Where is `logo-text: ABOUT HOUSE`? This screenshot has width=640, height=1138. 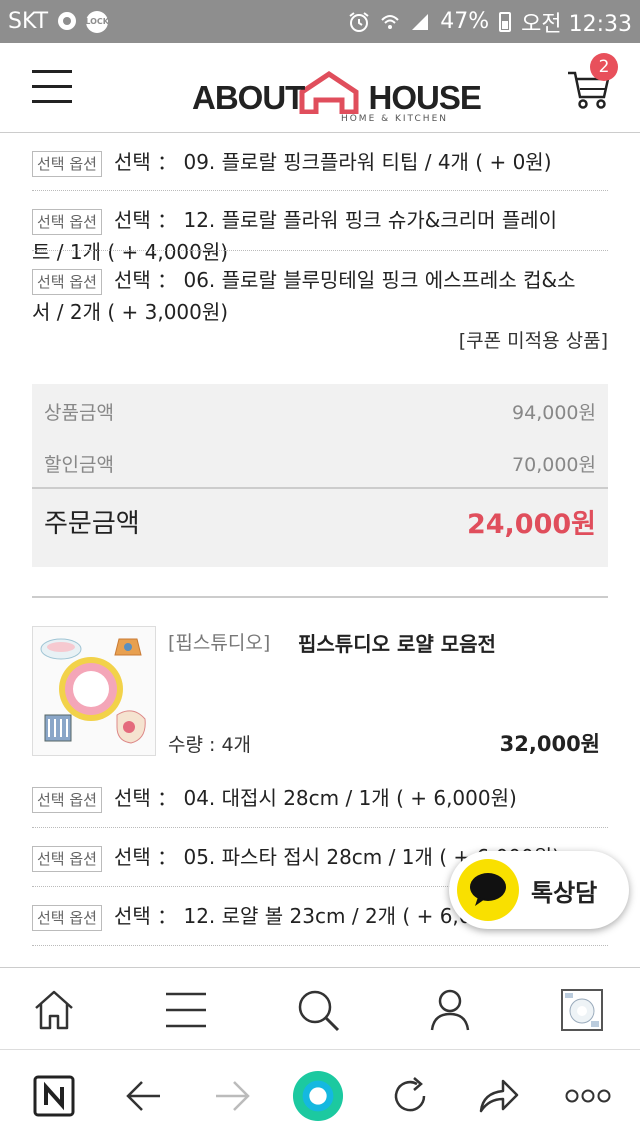 logo-text: ABOUT HOUSE is located at coordinates (337, 97).